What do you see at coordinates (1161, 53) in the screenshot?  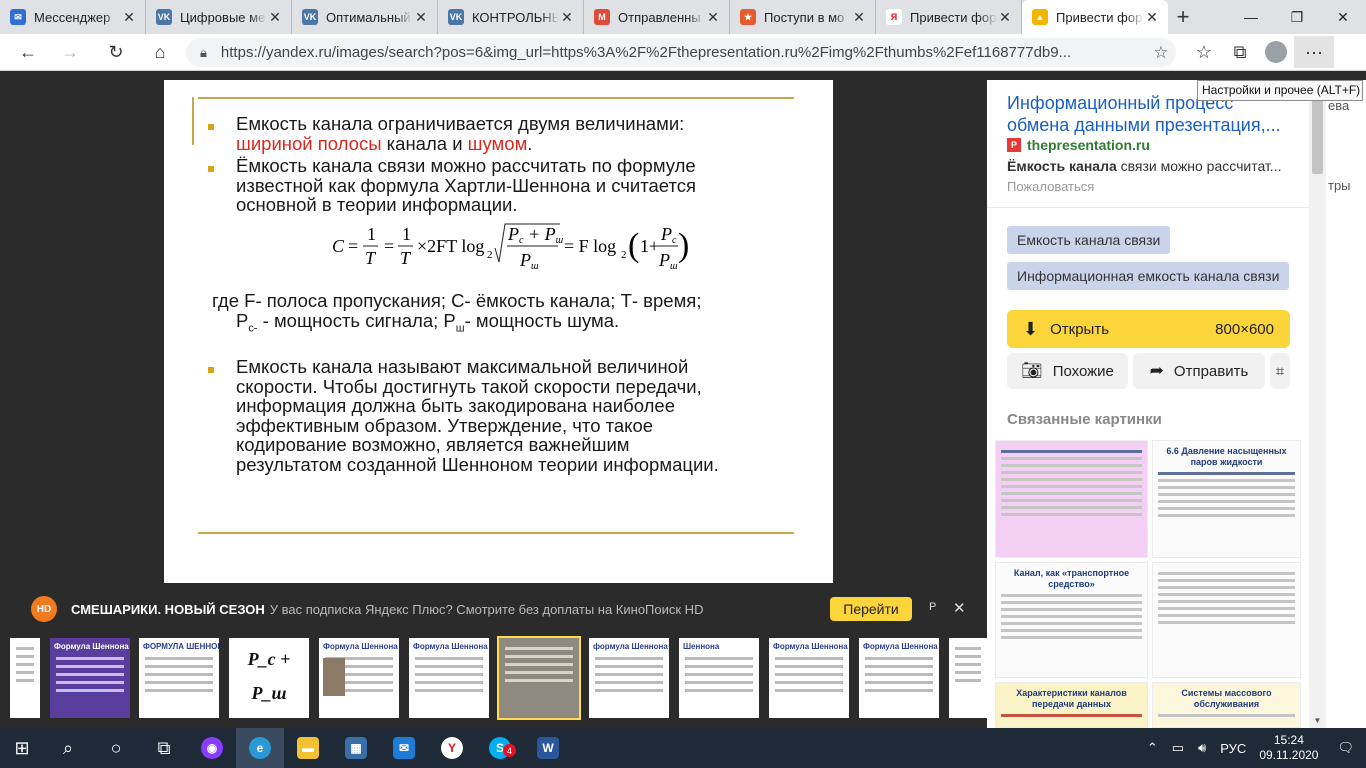 I see `favorite-star-icon: ☆` at bounding box center [1161, 53].